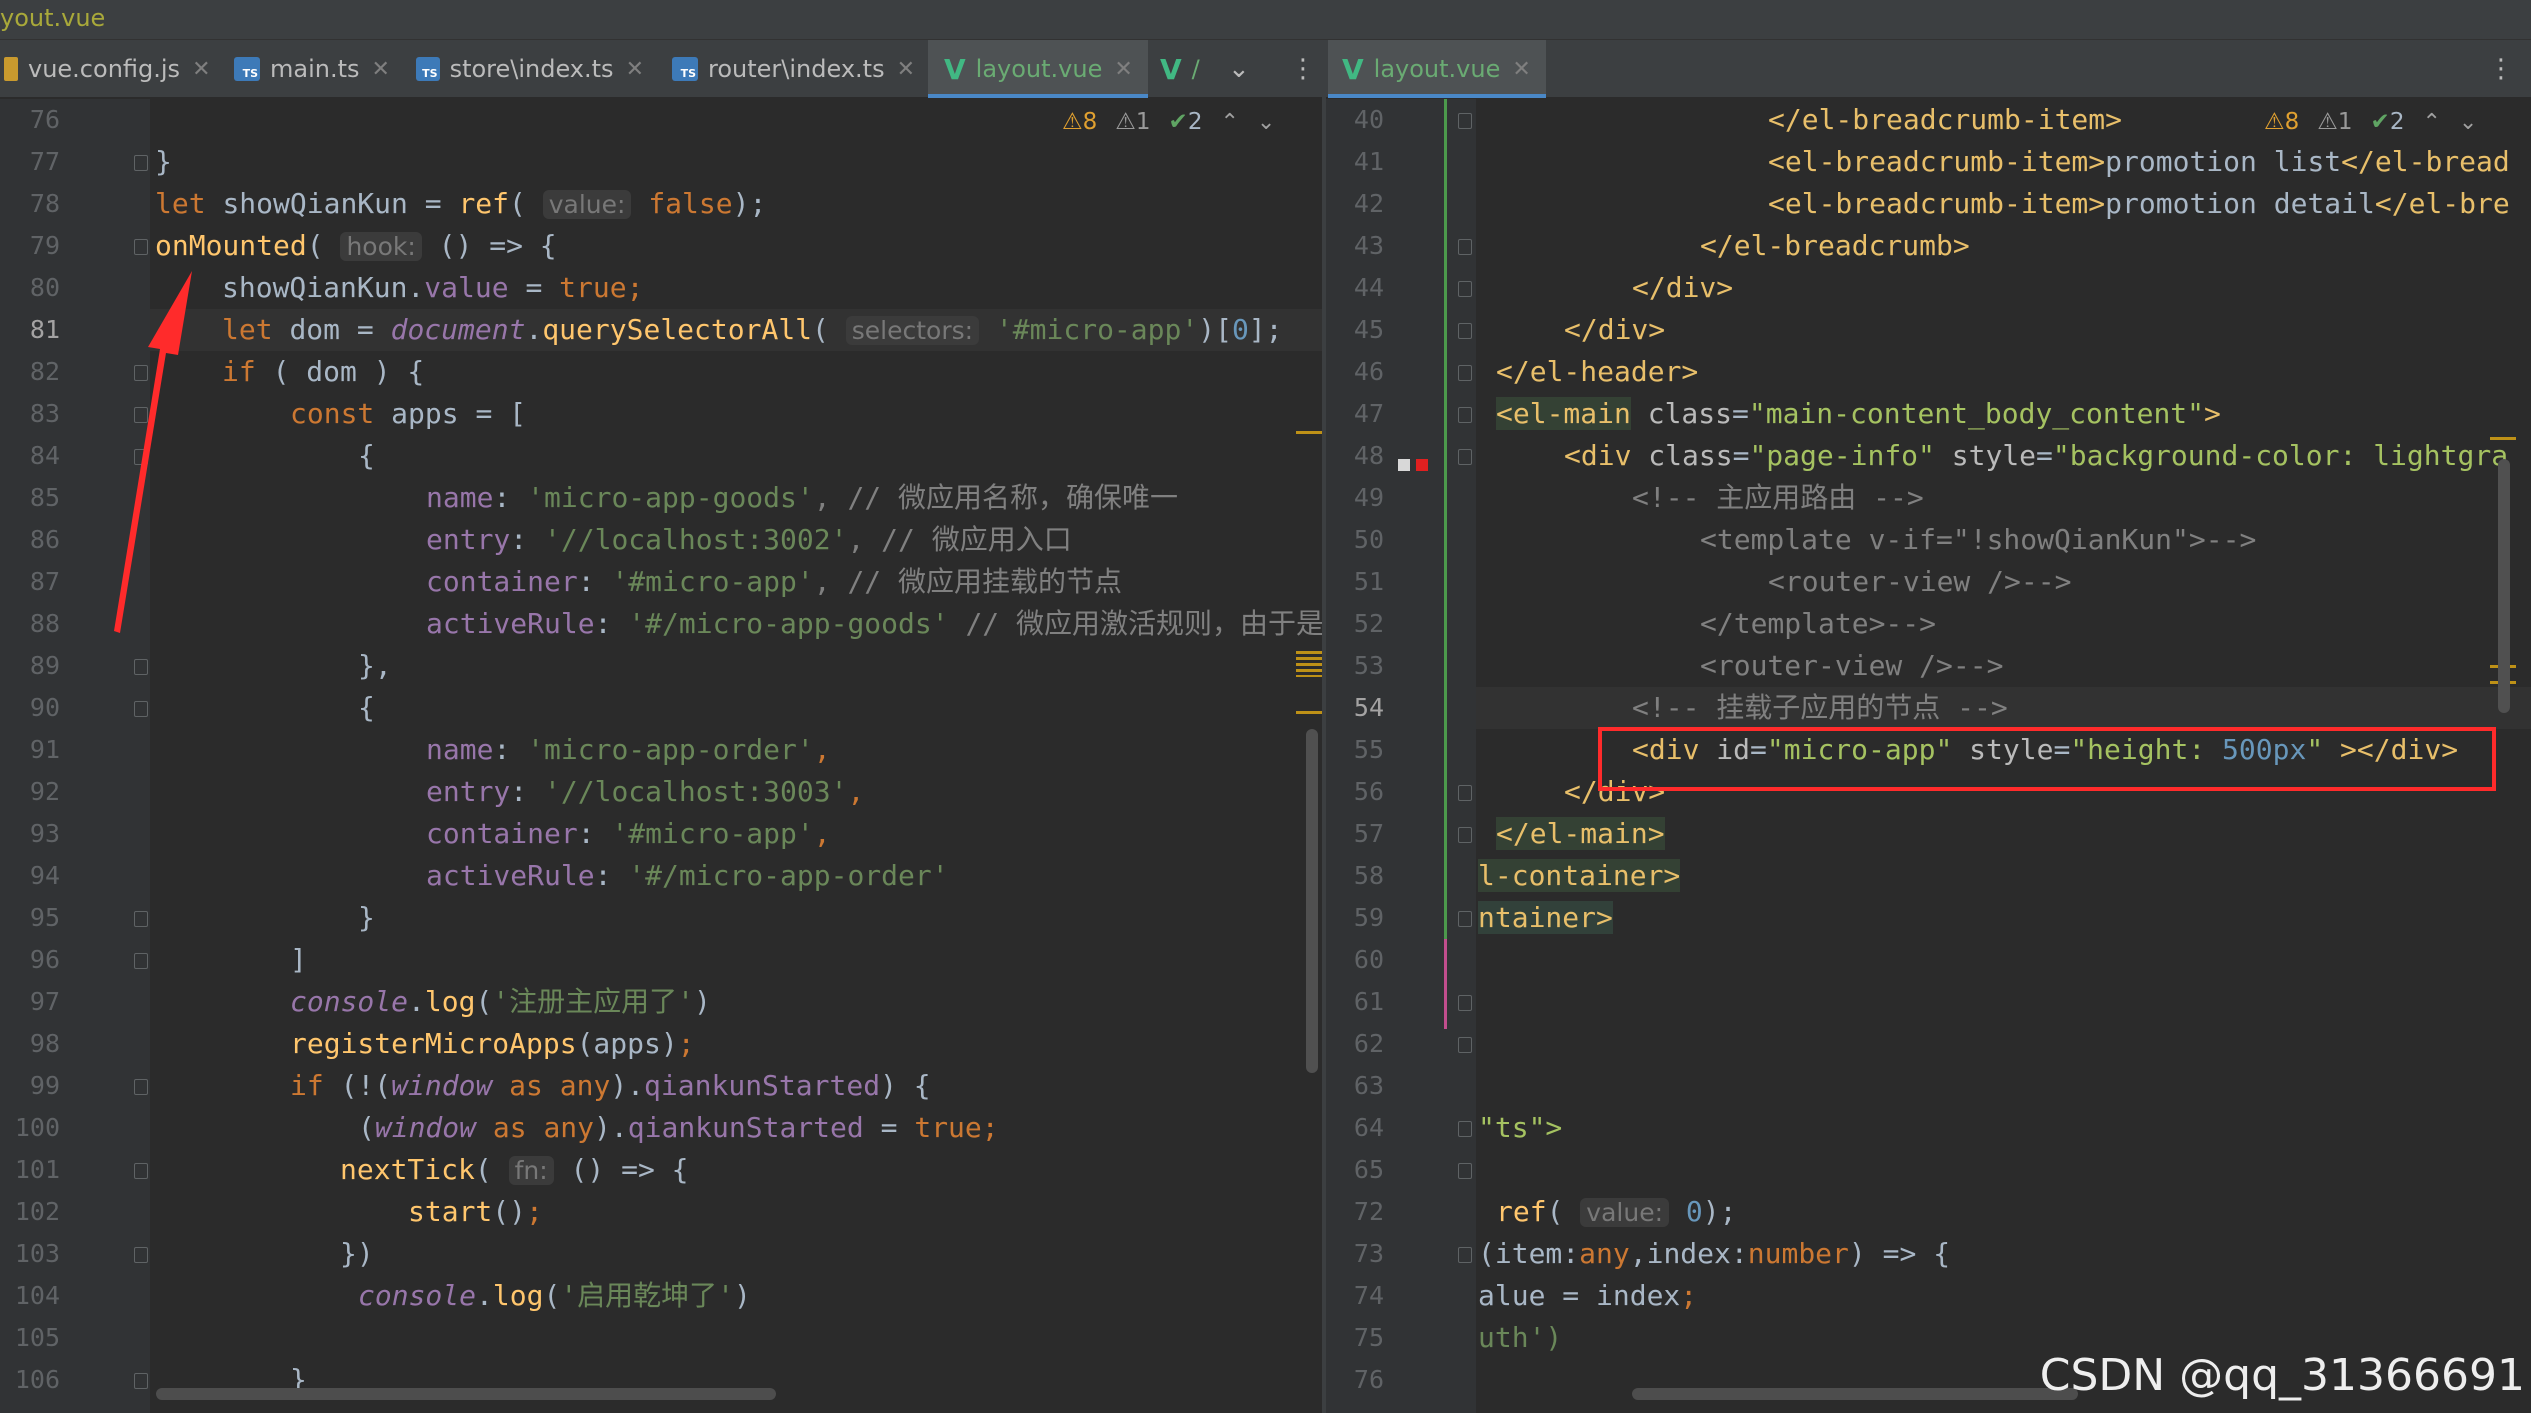 This screenshot has height=1413, width=2531. What do you see at coordinates (1368, 1085) in the screenshot?
I see `line-number: 63` at bounding box center [1368, 1085].